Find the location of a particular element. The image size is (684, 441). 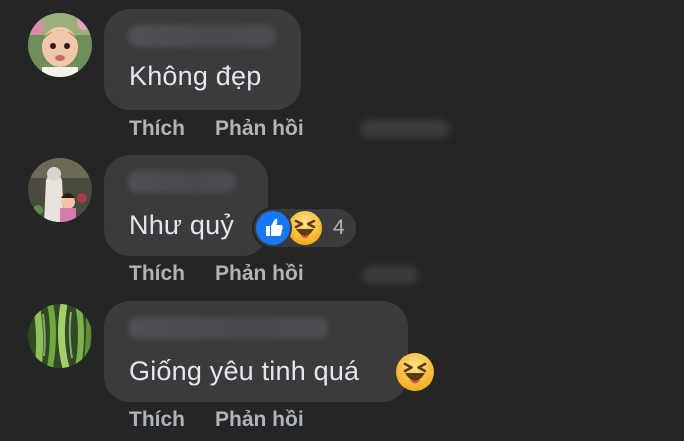

reaction-count: 4 is located at coordinates (339, 227).